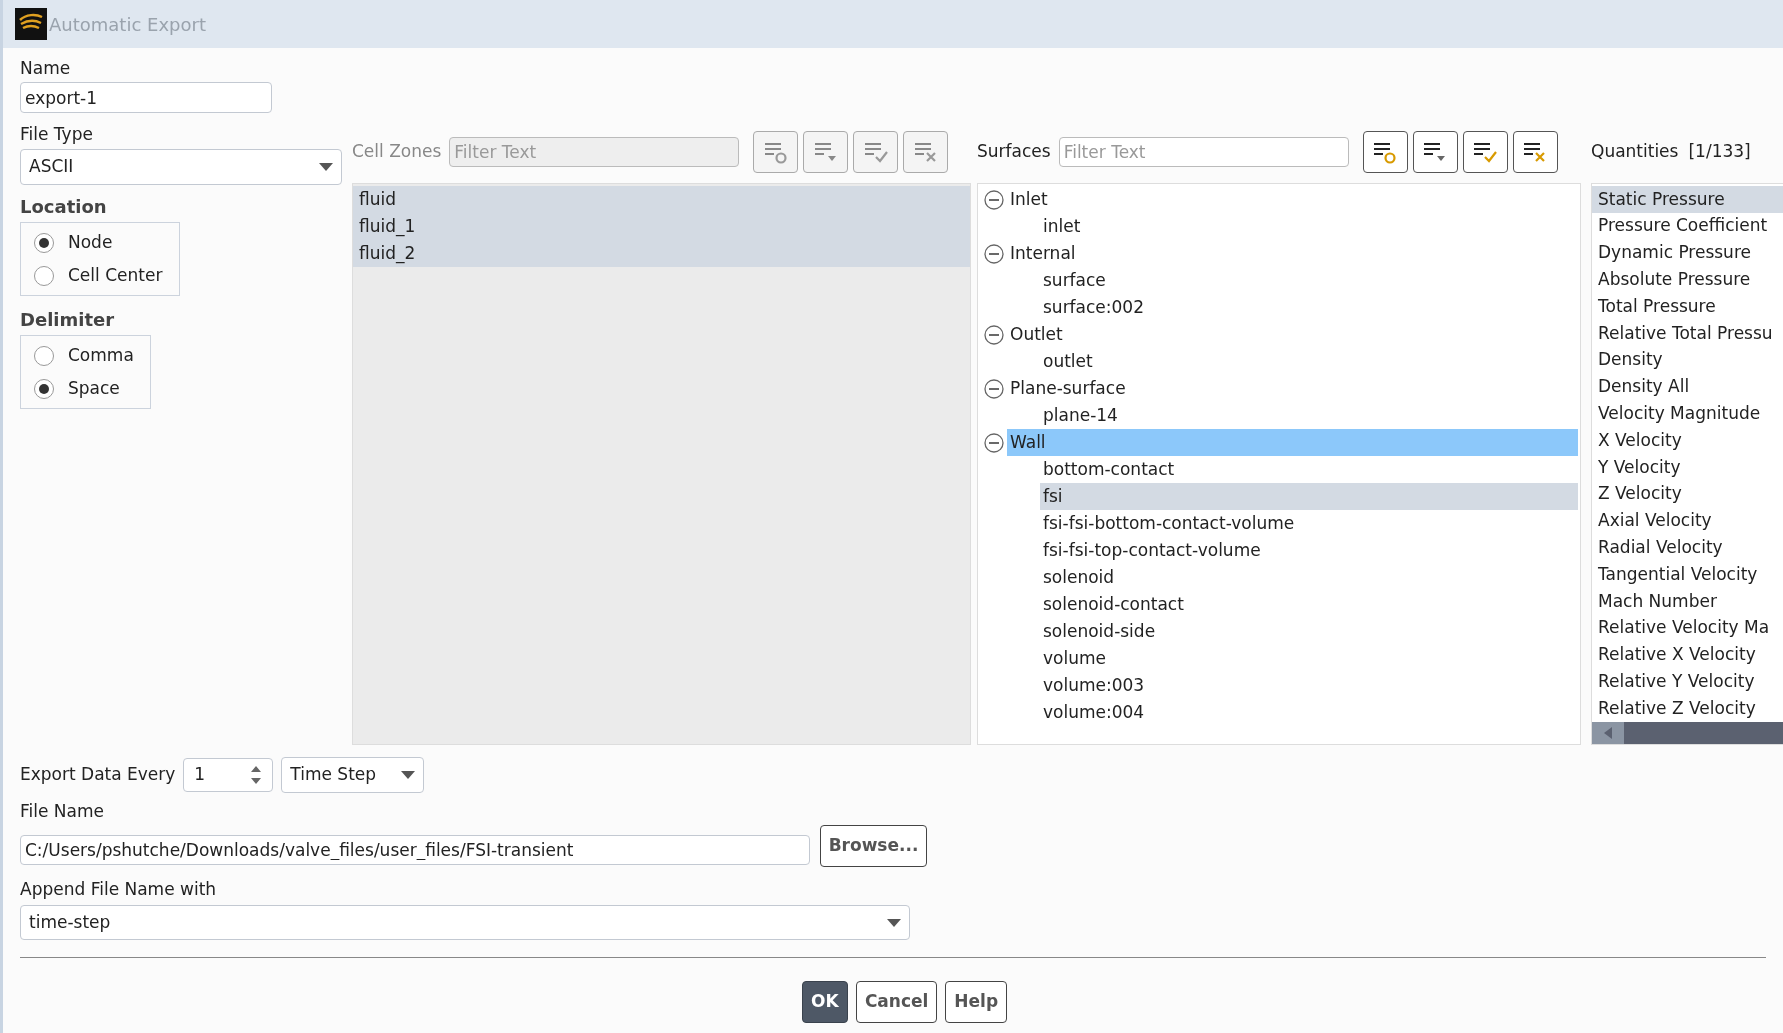  What do you see at coordinates (94, 388) in the screenshot?
I see `radio-label: Space` at bounding box center [94, 388].